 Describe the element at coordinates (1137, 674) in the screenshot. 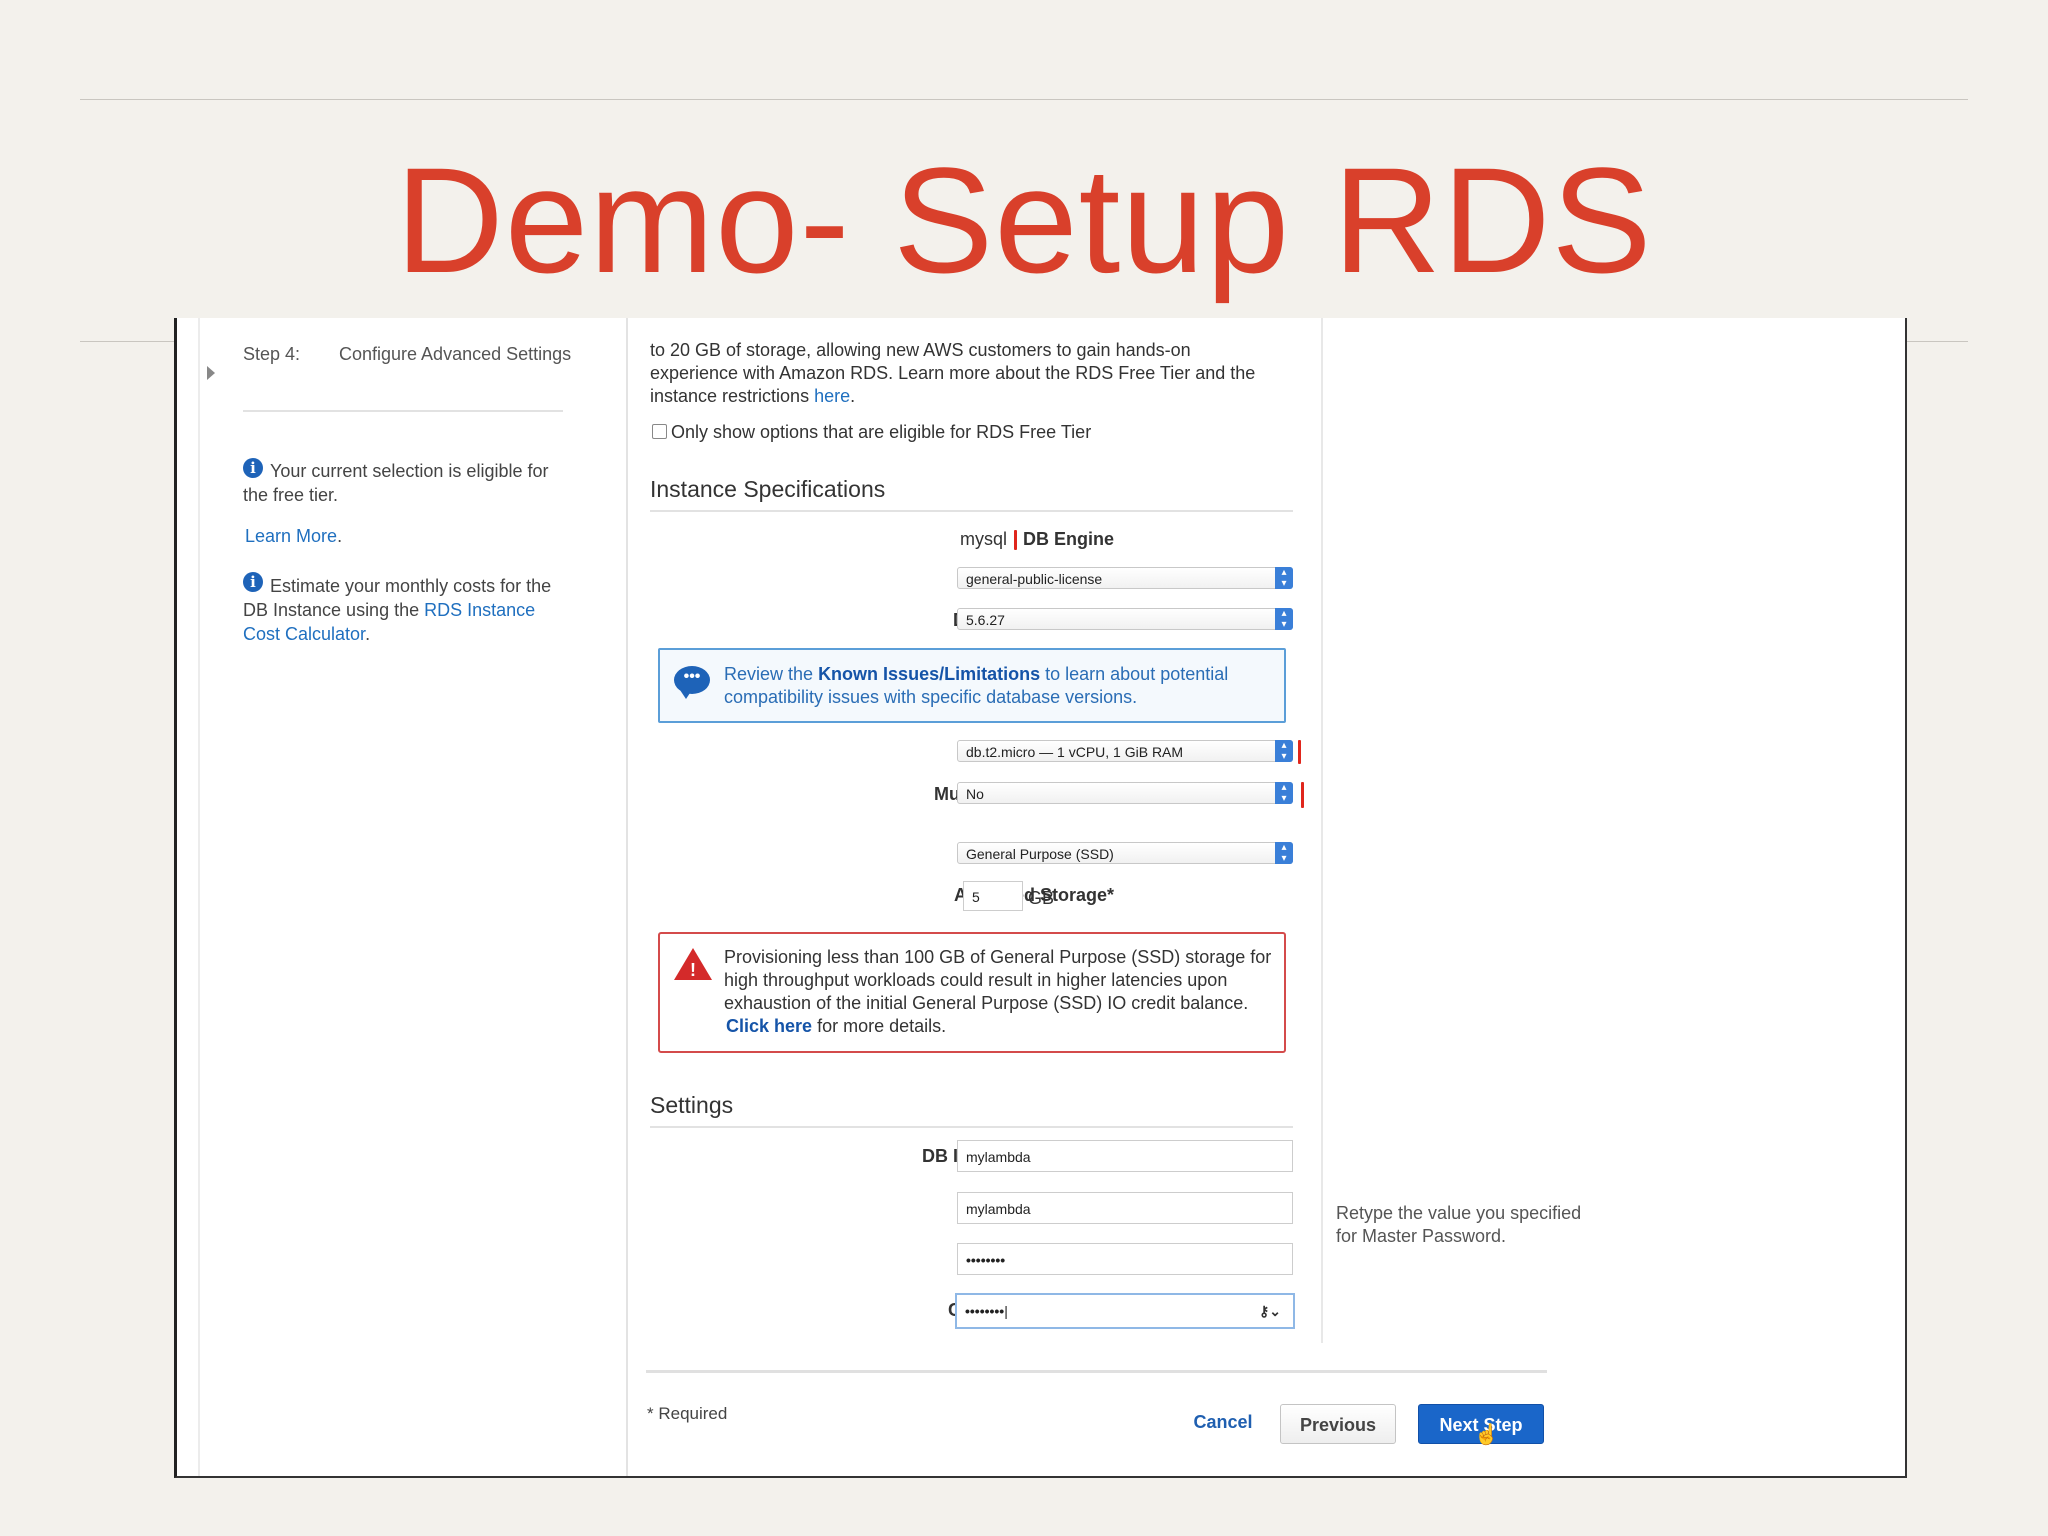

I see `known-issues-suffix: to learn about potential` at that location.